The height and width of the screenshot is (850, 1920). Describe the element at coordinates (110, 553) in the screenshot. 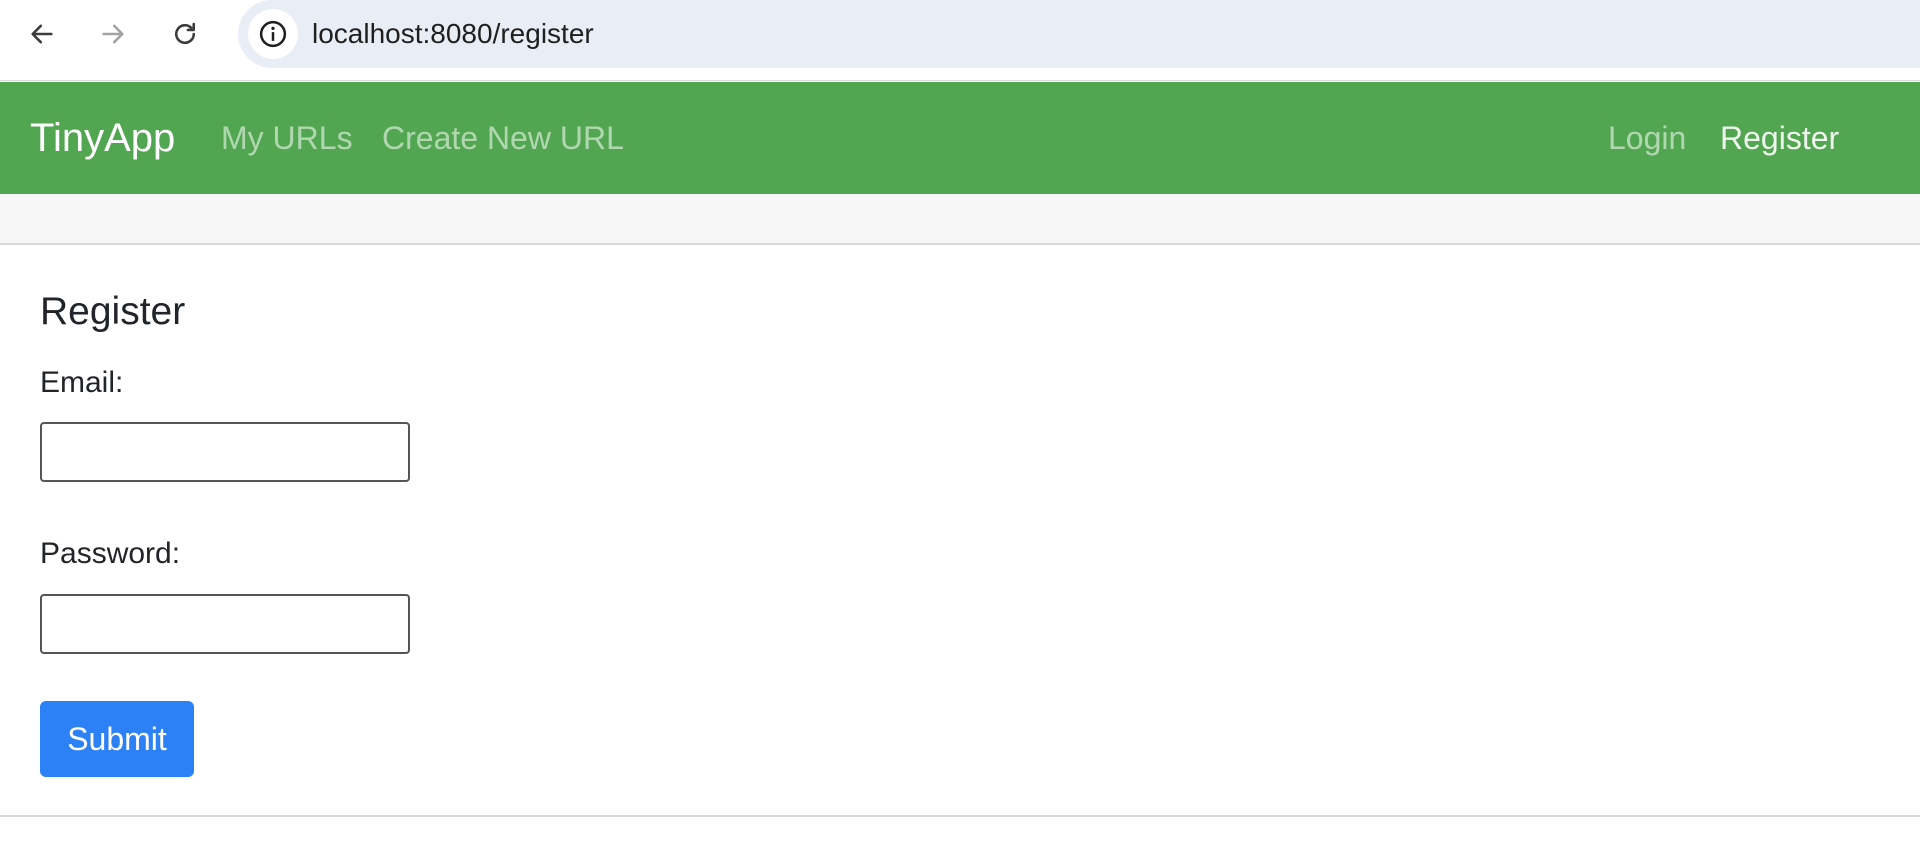

I see `password-label: Password:` at that location.